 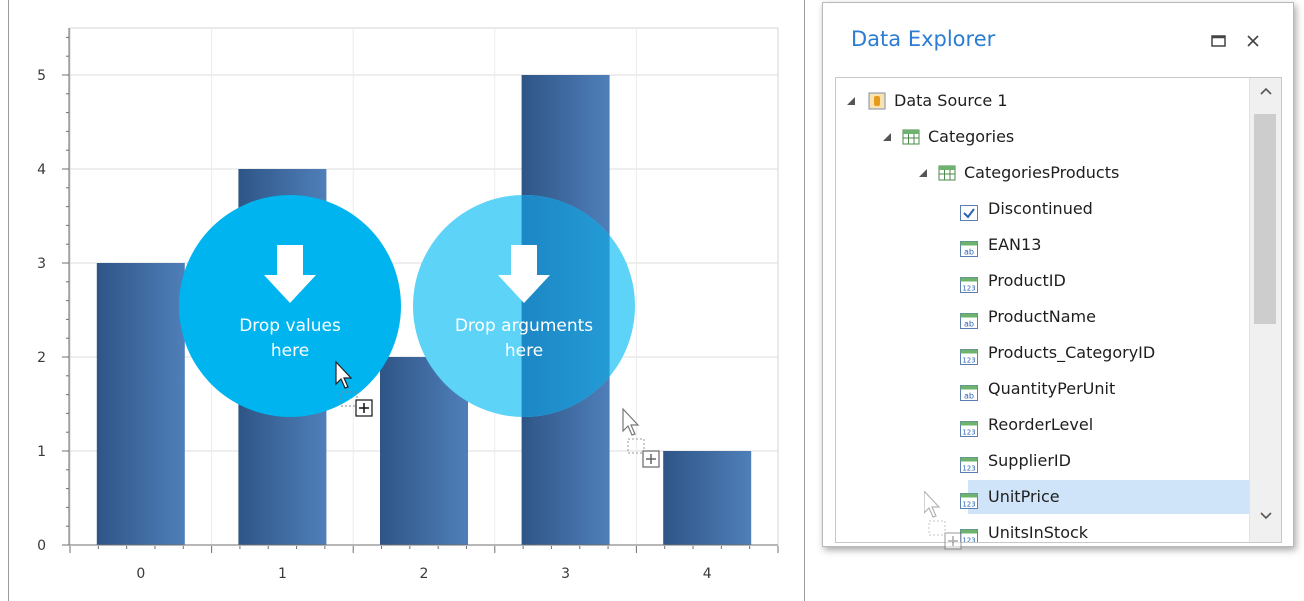 What do you see at coordinates (1041, 137) in the screenshot?
I see `tree-node-categories: Categories` at bounding box center [1041, 137].